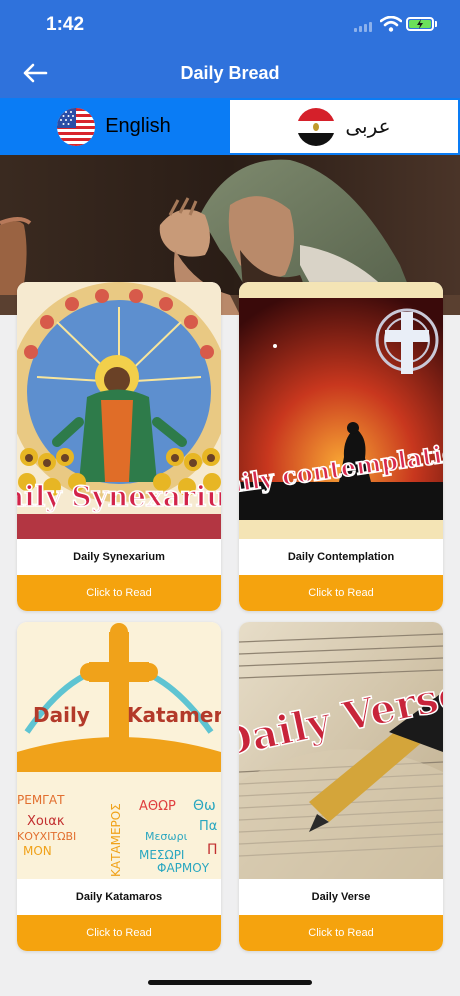 Image resolution: width=460 pixels, height=996 pixels. I want to click on us-flag-icon, so click(76, 126).